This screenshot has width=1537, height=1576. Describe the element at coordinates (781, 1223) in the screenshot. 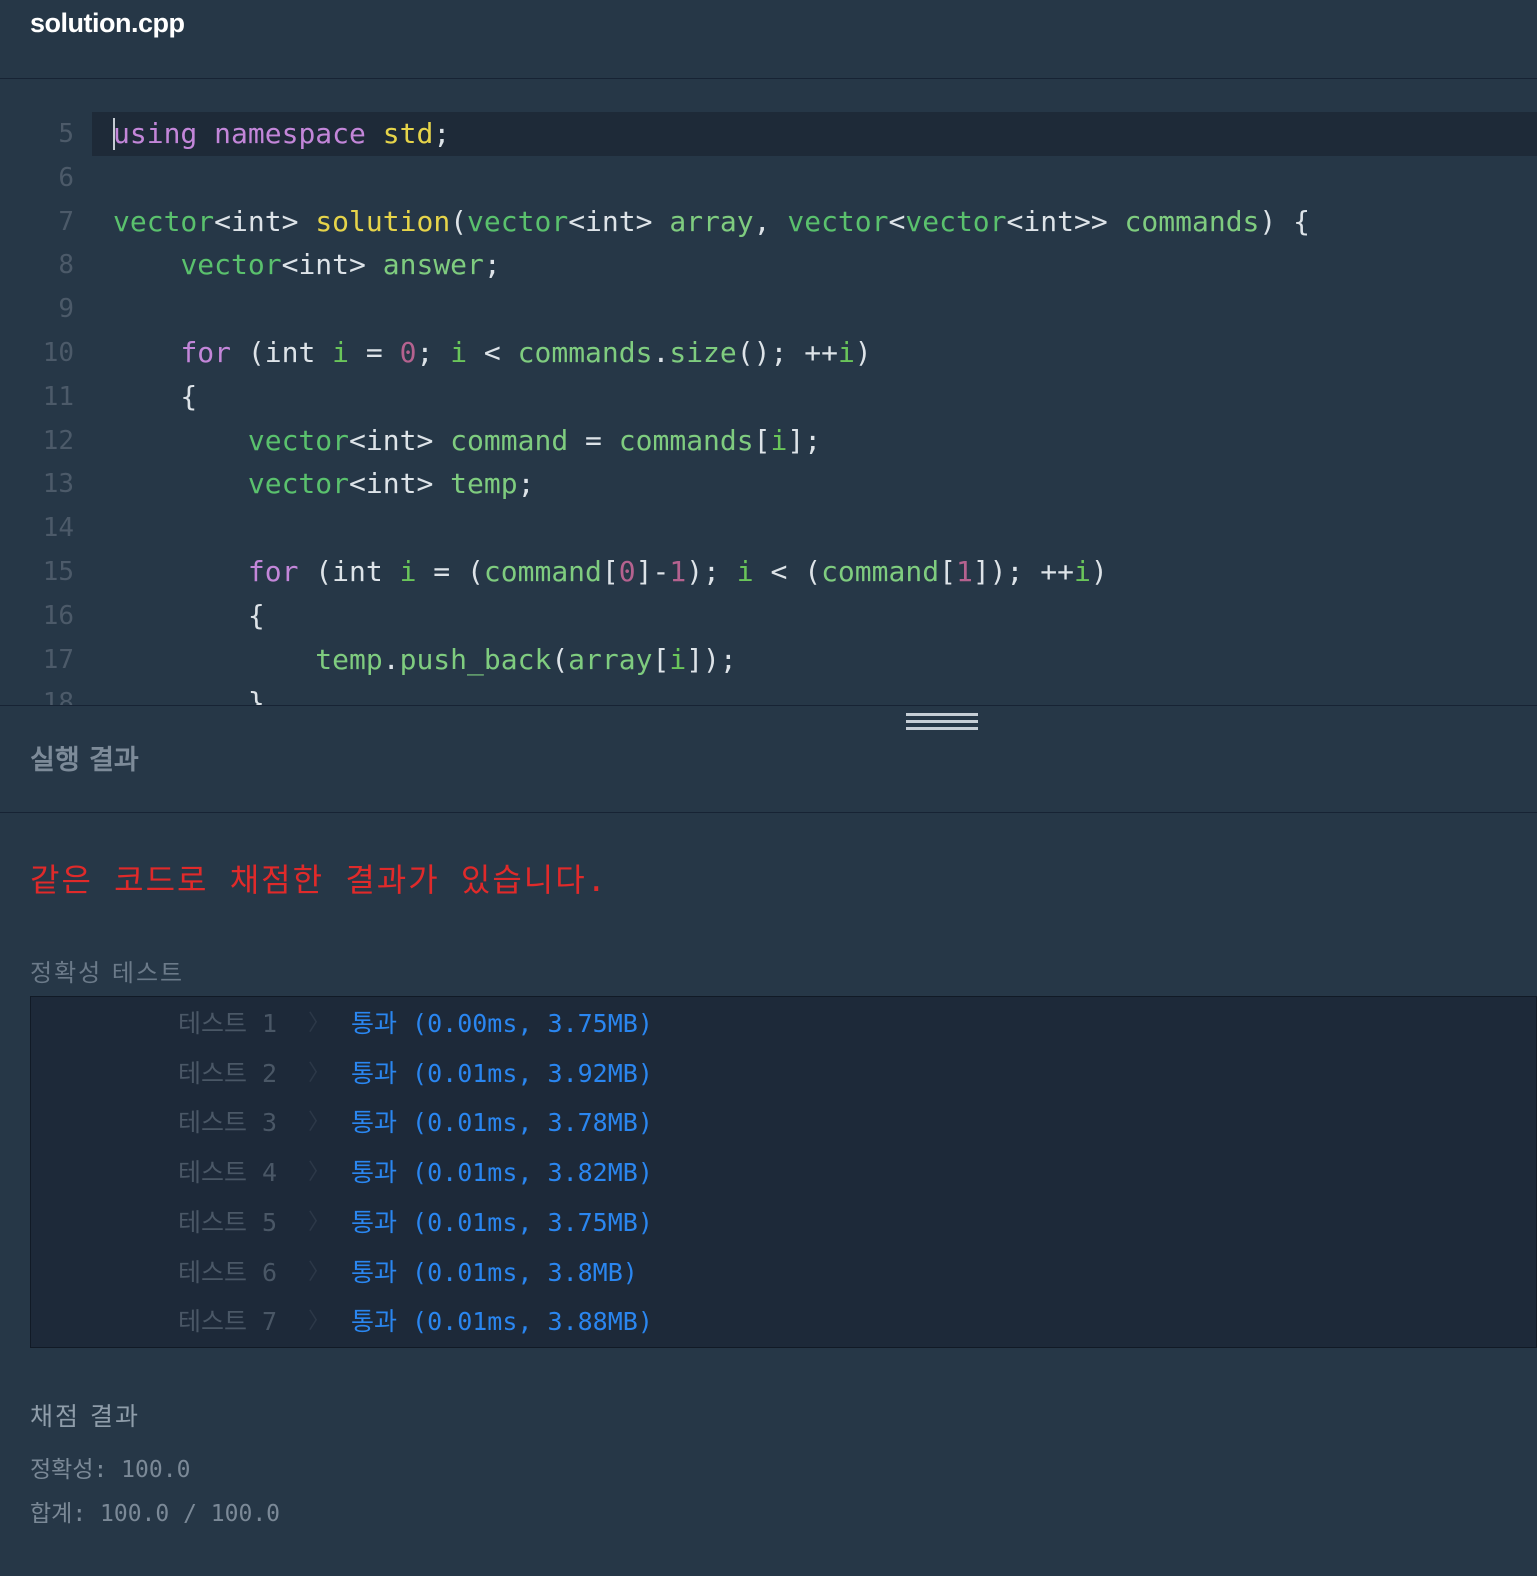

I see `test-row: 테스트 5 〉 통과 (0.01ms, 3.75MB)` at that location.